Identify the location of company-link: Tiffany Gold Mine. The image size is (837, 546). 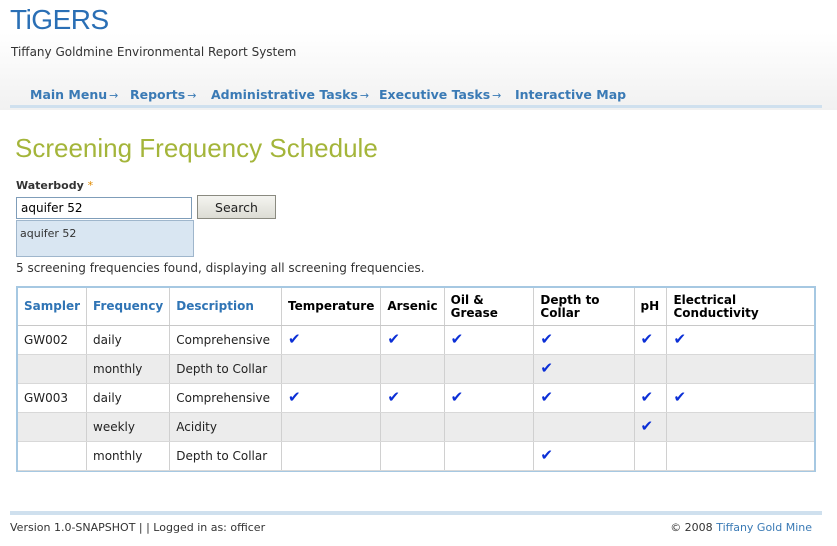
(764, 527).